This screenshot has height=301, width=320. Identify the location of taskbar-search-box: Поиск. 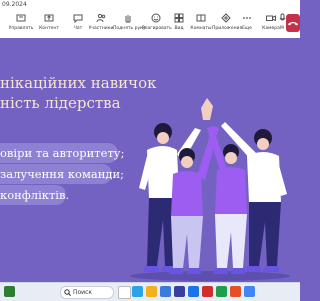
(87, 292).